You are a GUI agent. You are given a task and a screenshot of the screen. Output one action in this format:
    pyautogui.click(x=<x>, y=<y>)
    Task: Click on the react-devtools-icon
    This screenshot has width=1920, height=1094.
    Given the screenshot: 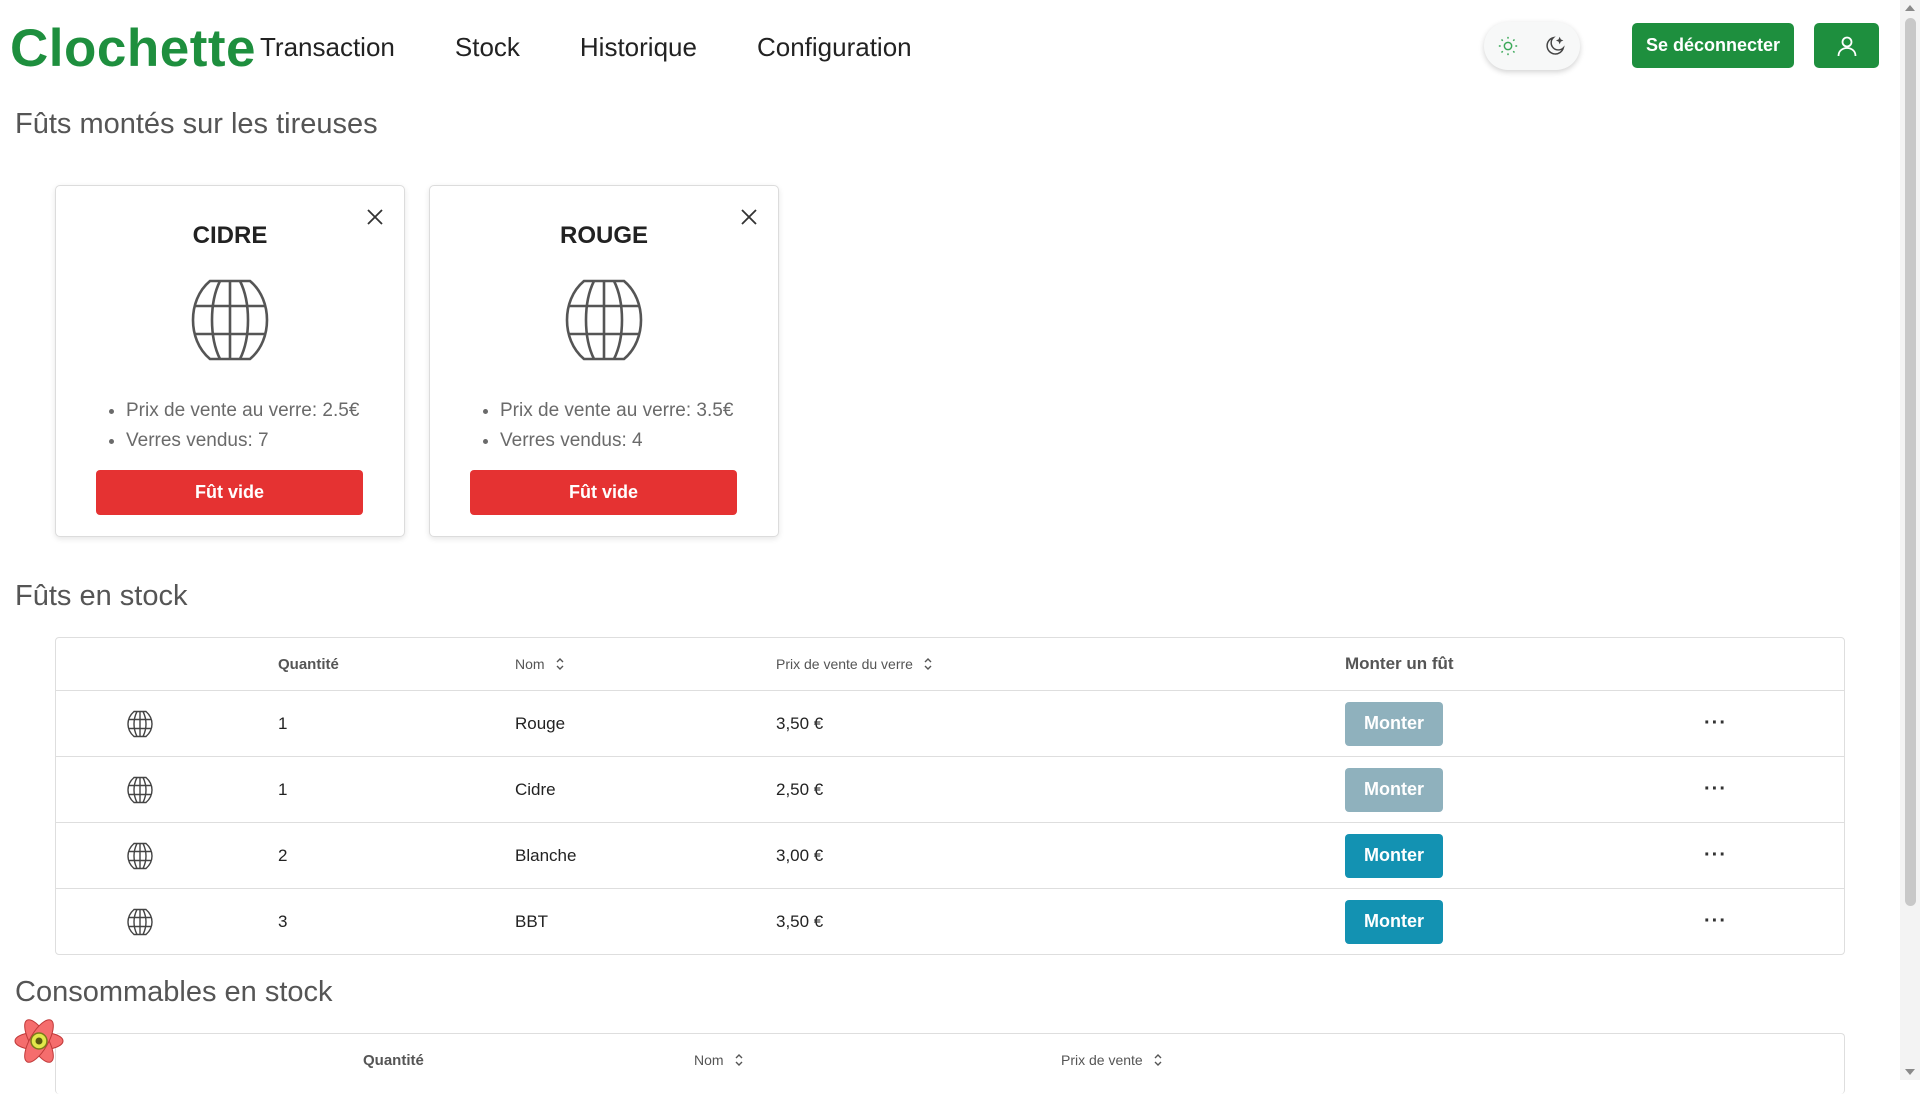 What is the action you would take?
    pyautogui.click(x=39, y=1041)
    